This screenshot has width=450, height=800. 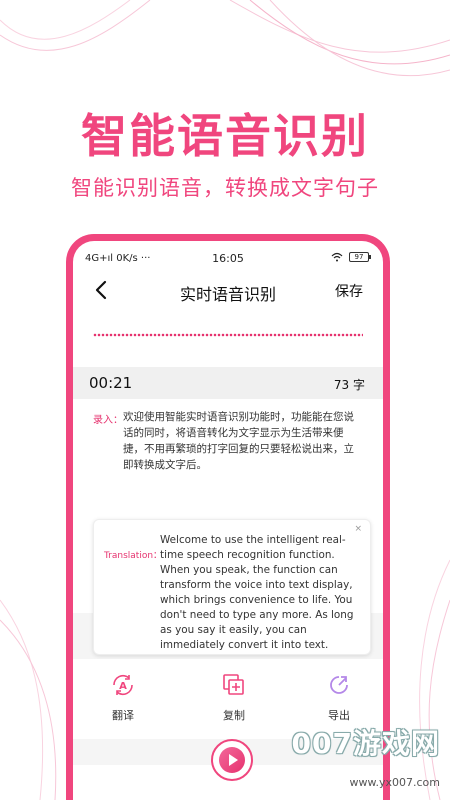 I want to click on copy-button: 复制, so click(x=234, y=697).